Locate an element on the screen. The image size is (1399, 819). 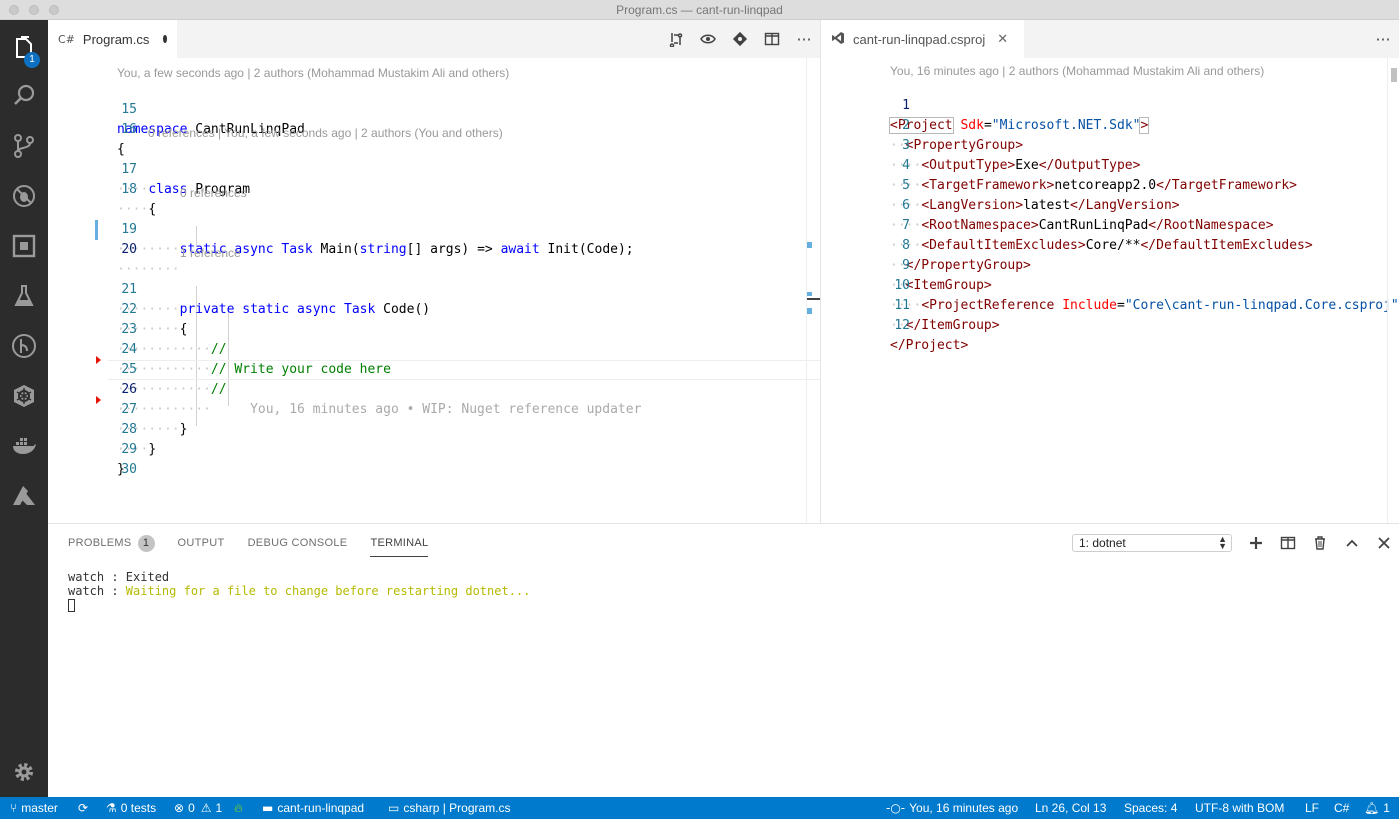
code-line: 30 is located at coordinates (129, 469).